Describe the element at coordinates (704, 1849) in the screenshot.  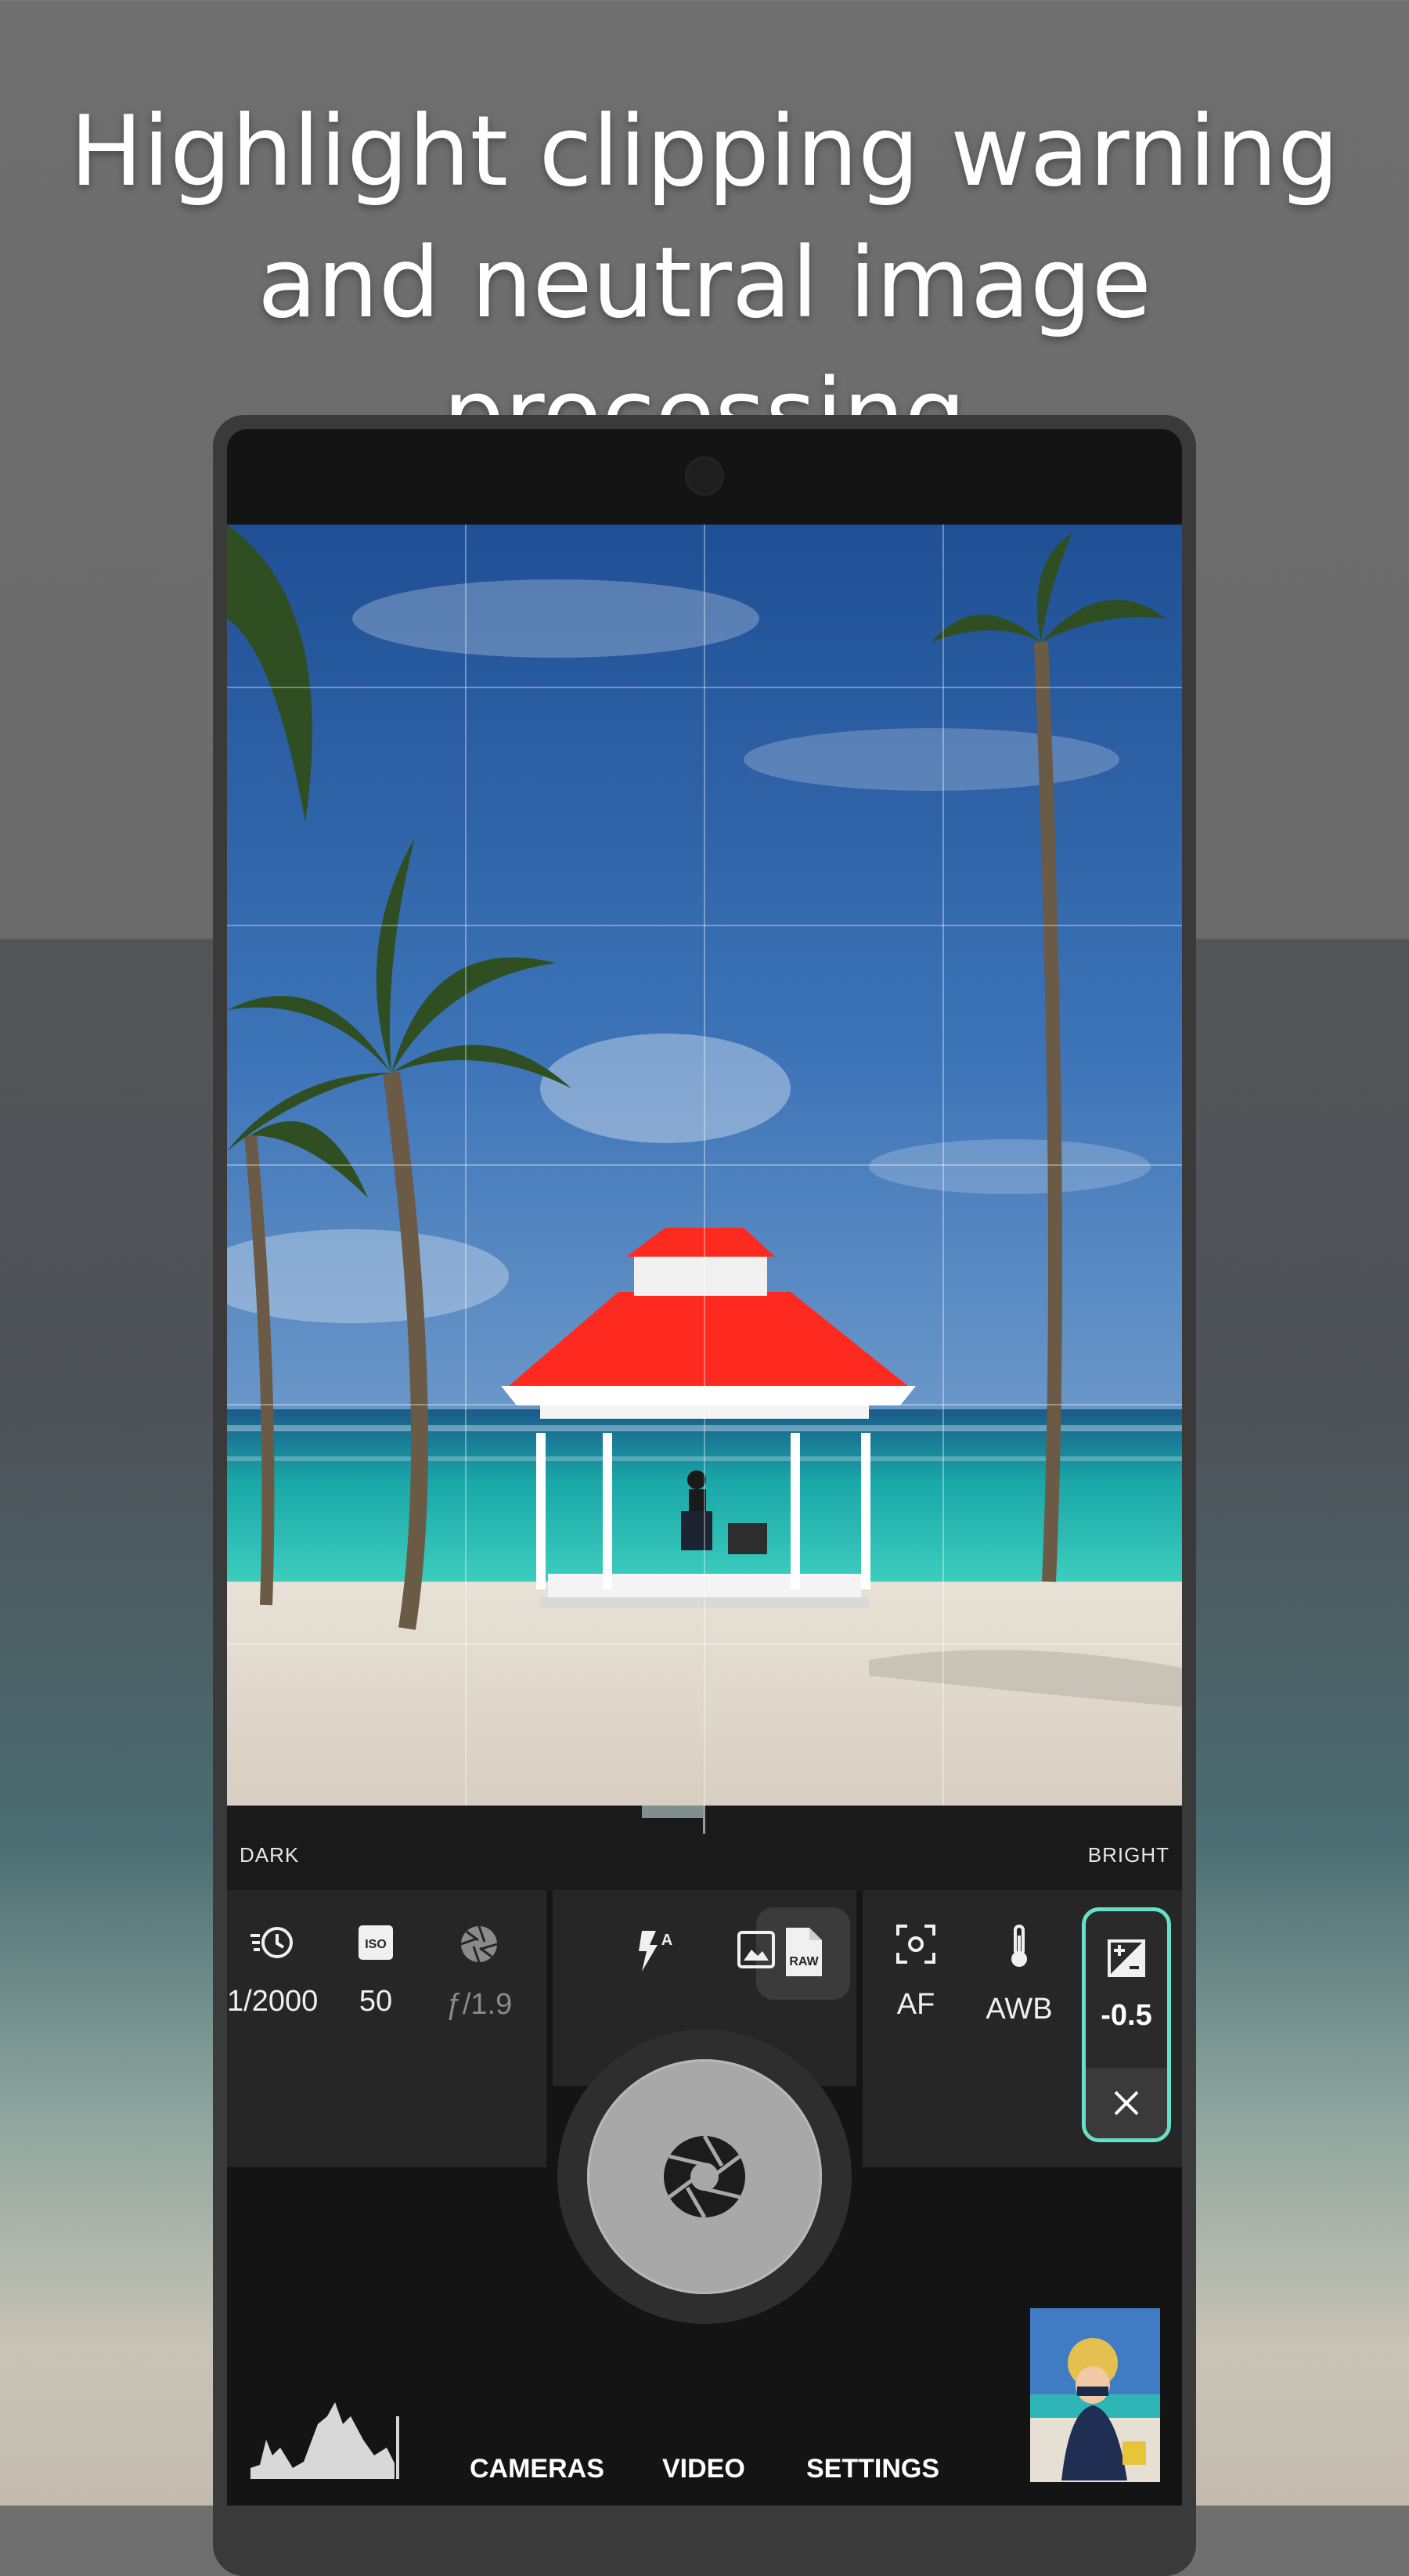
I see `exposure-meter: DARK BRIGHT` at that location.